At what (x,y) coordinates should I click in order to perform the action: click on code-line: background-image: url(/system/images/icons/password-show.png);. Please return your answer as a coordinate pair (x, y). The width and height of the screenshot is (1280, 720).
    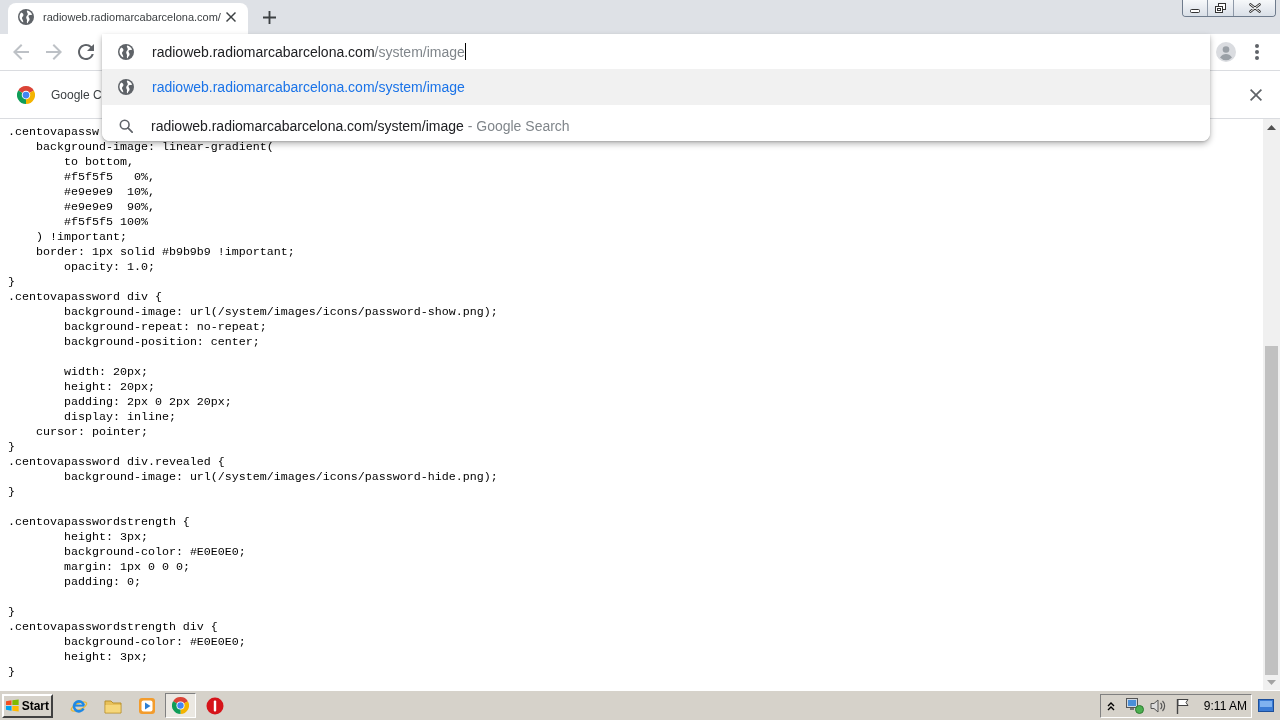
    Looking at the image, I should click on (280, 312).